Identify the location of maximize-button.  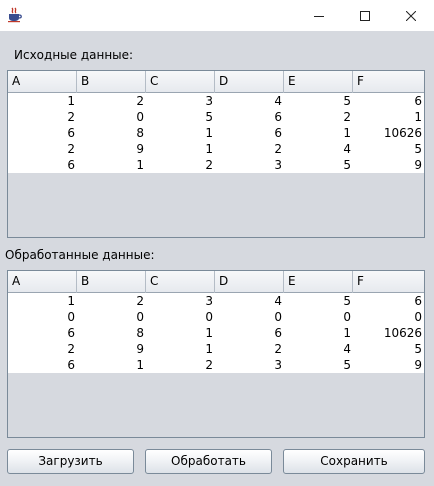
(365, 15).